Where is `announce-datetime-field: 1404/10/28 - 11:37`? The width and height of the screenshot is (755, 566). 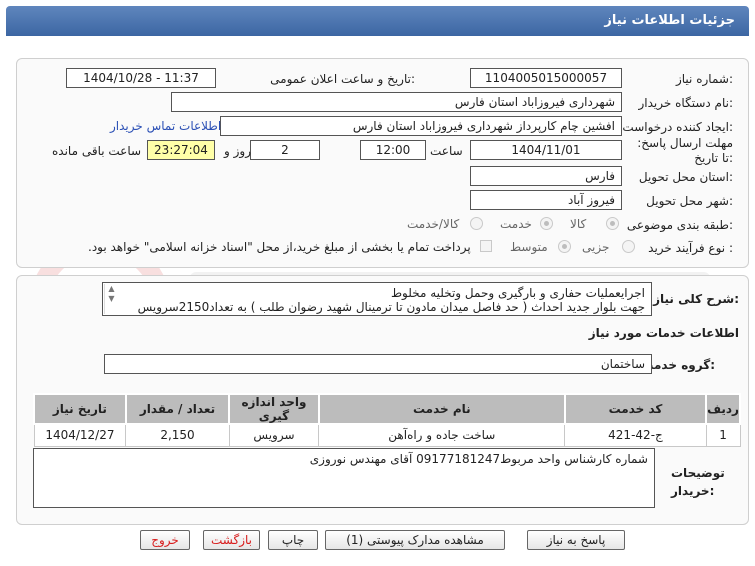 announce-datetime-field: 1404/10/28 - 11:37 is located at coordinates (141, 78).